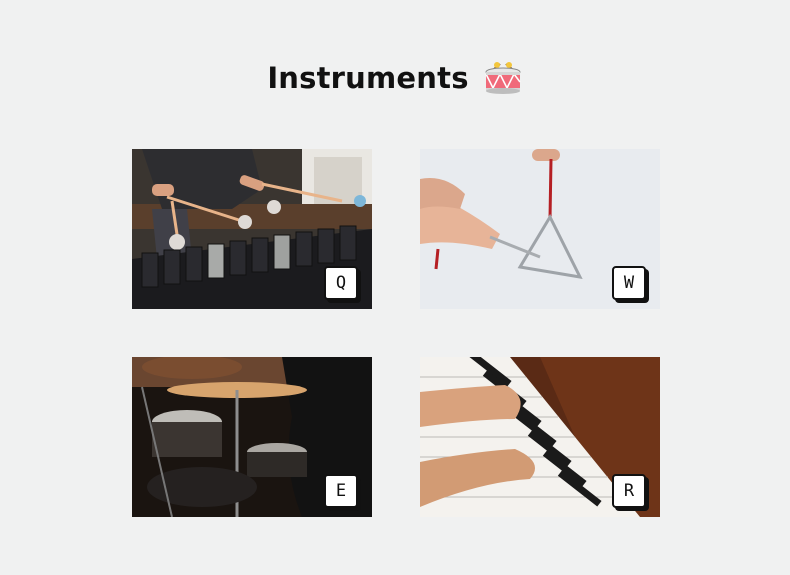  Describe the element at coordinates (502, 78) in the screenshot. I see `drum-icon` at that location.